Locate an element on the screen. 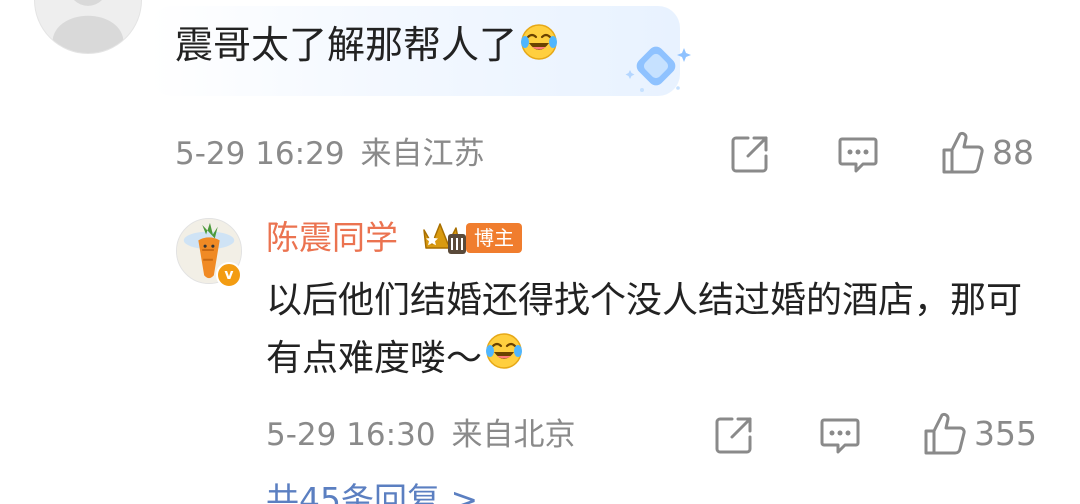 The height and width of the screenshot is (504, 1080). reply-meta: 5-29 16:30 来自北京 is located at coordinates (421, 435).